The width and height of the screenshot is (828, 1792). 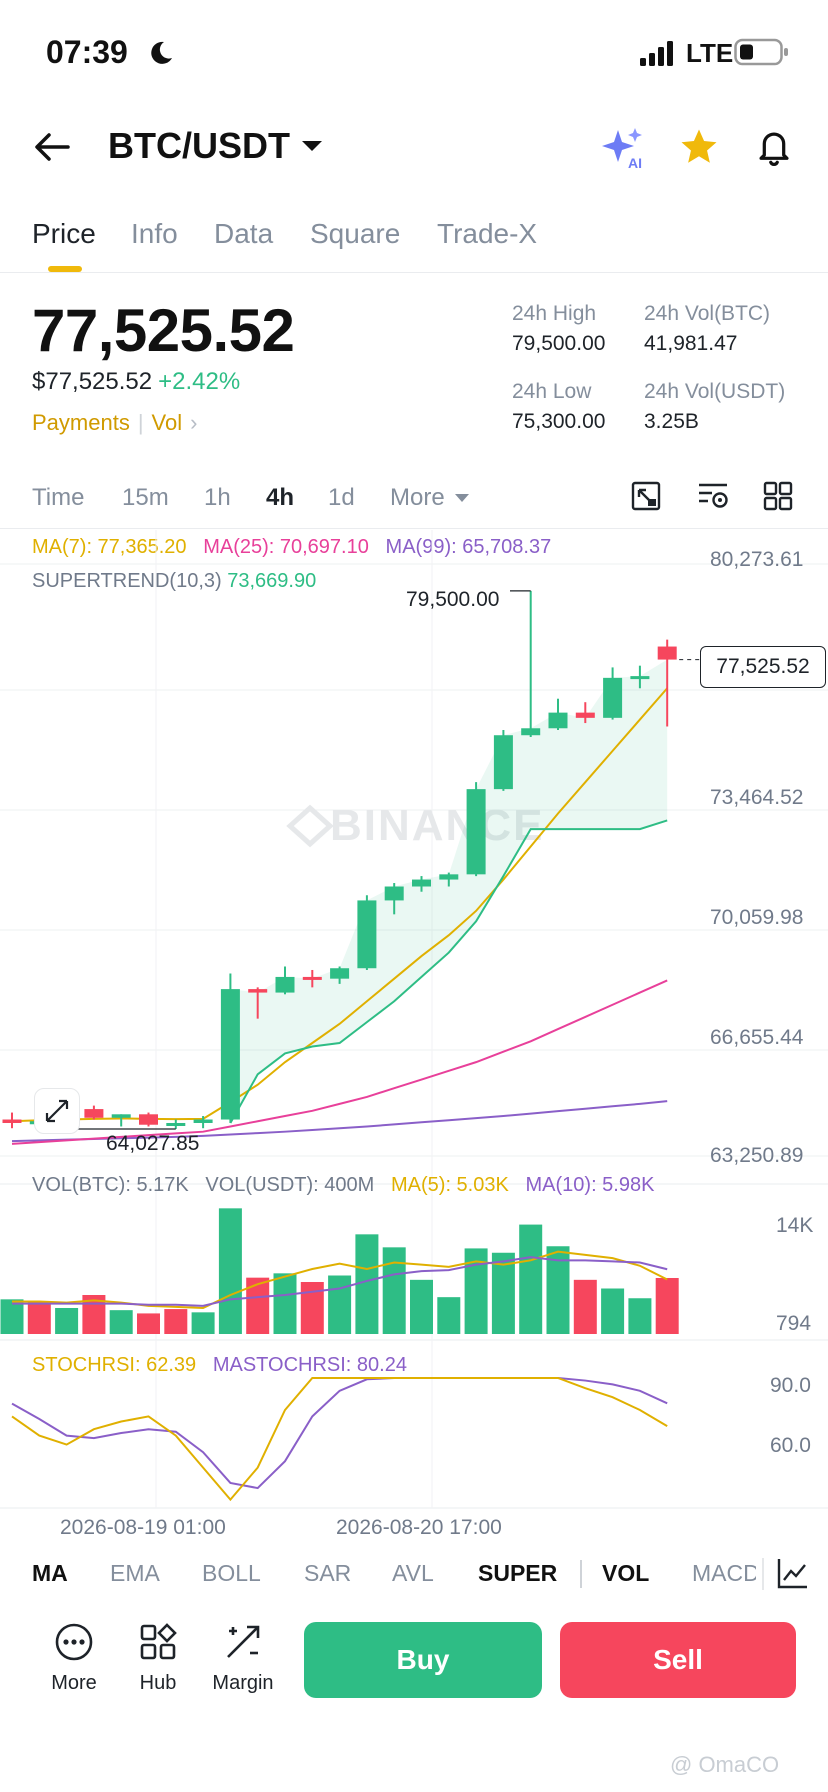 What do you see at coordinates (646, 496) in the screenshot?
I see `chart-fullscreen-icon` at bounding box center [646, 496].